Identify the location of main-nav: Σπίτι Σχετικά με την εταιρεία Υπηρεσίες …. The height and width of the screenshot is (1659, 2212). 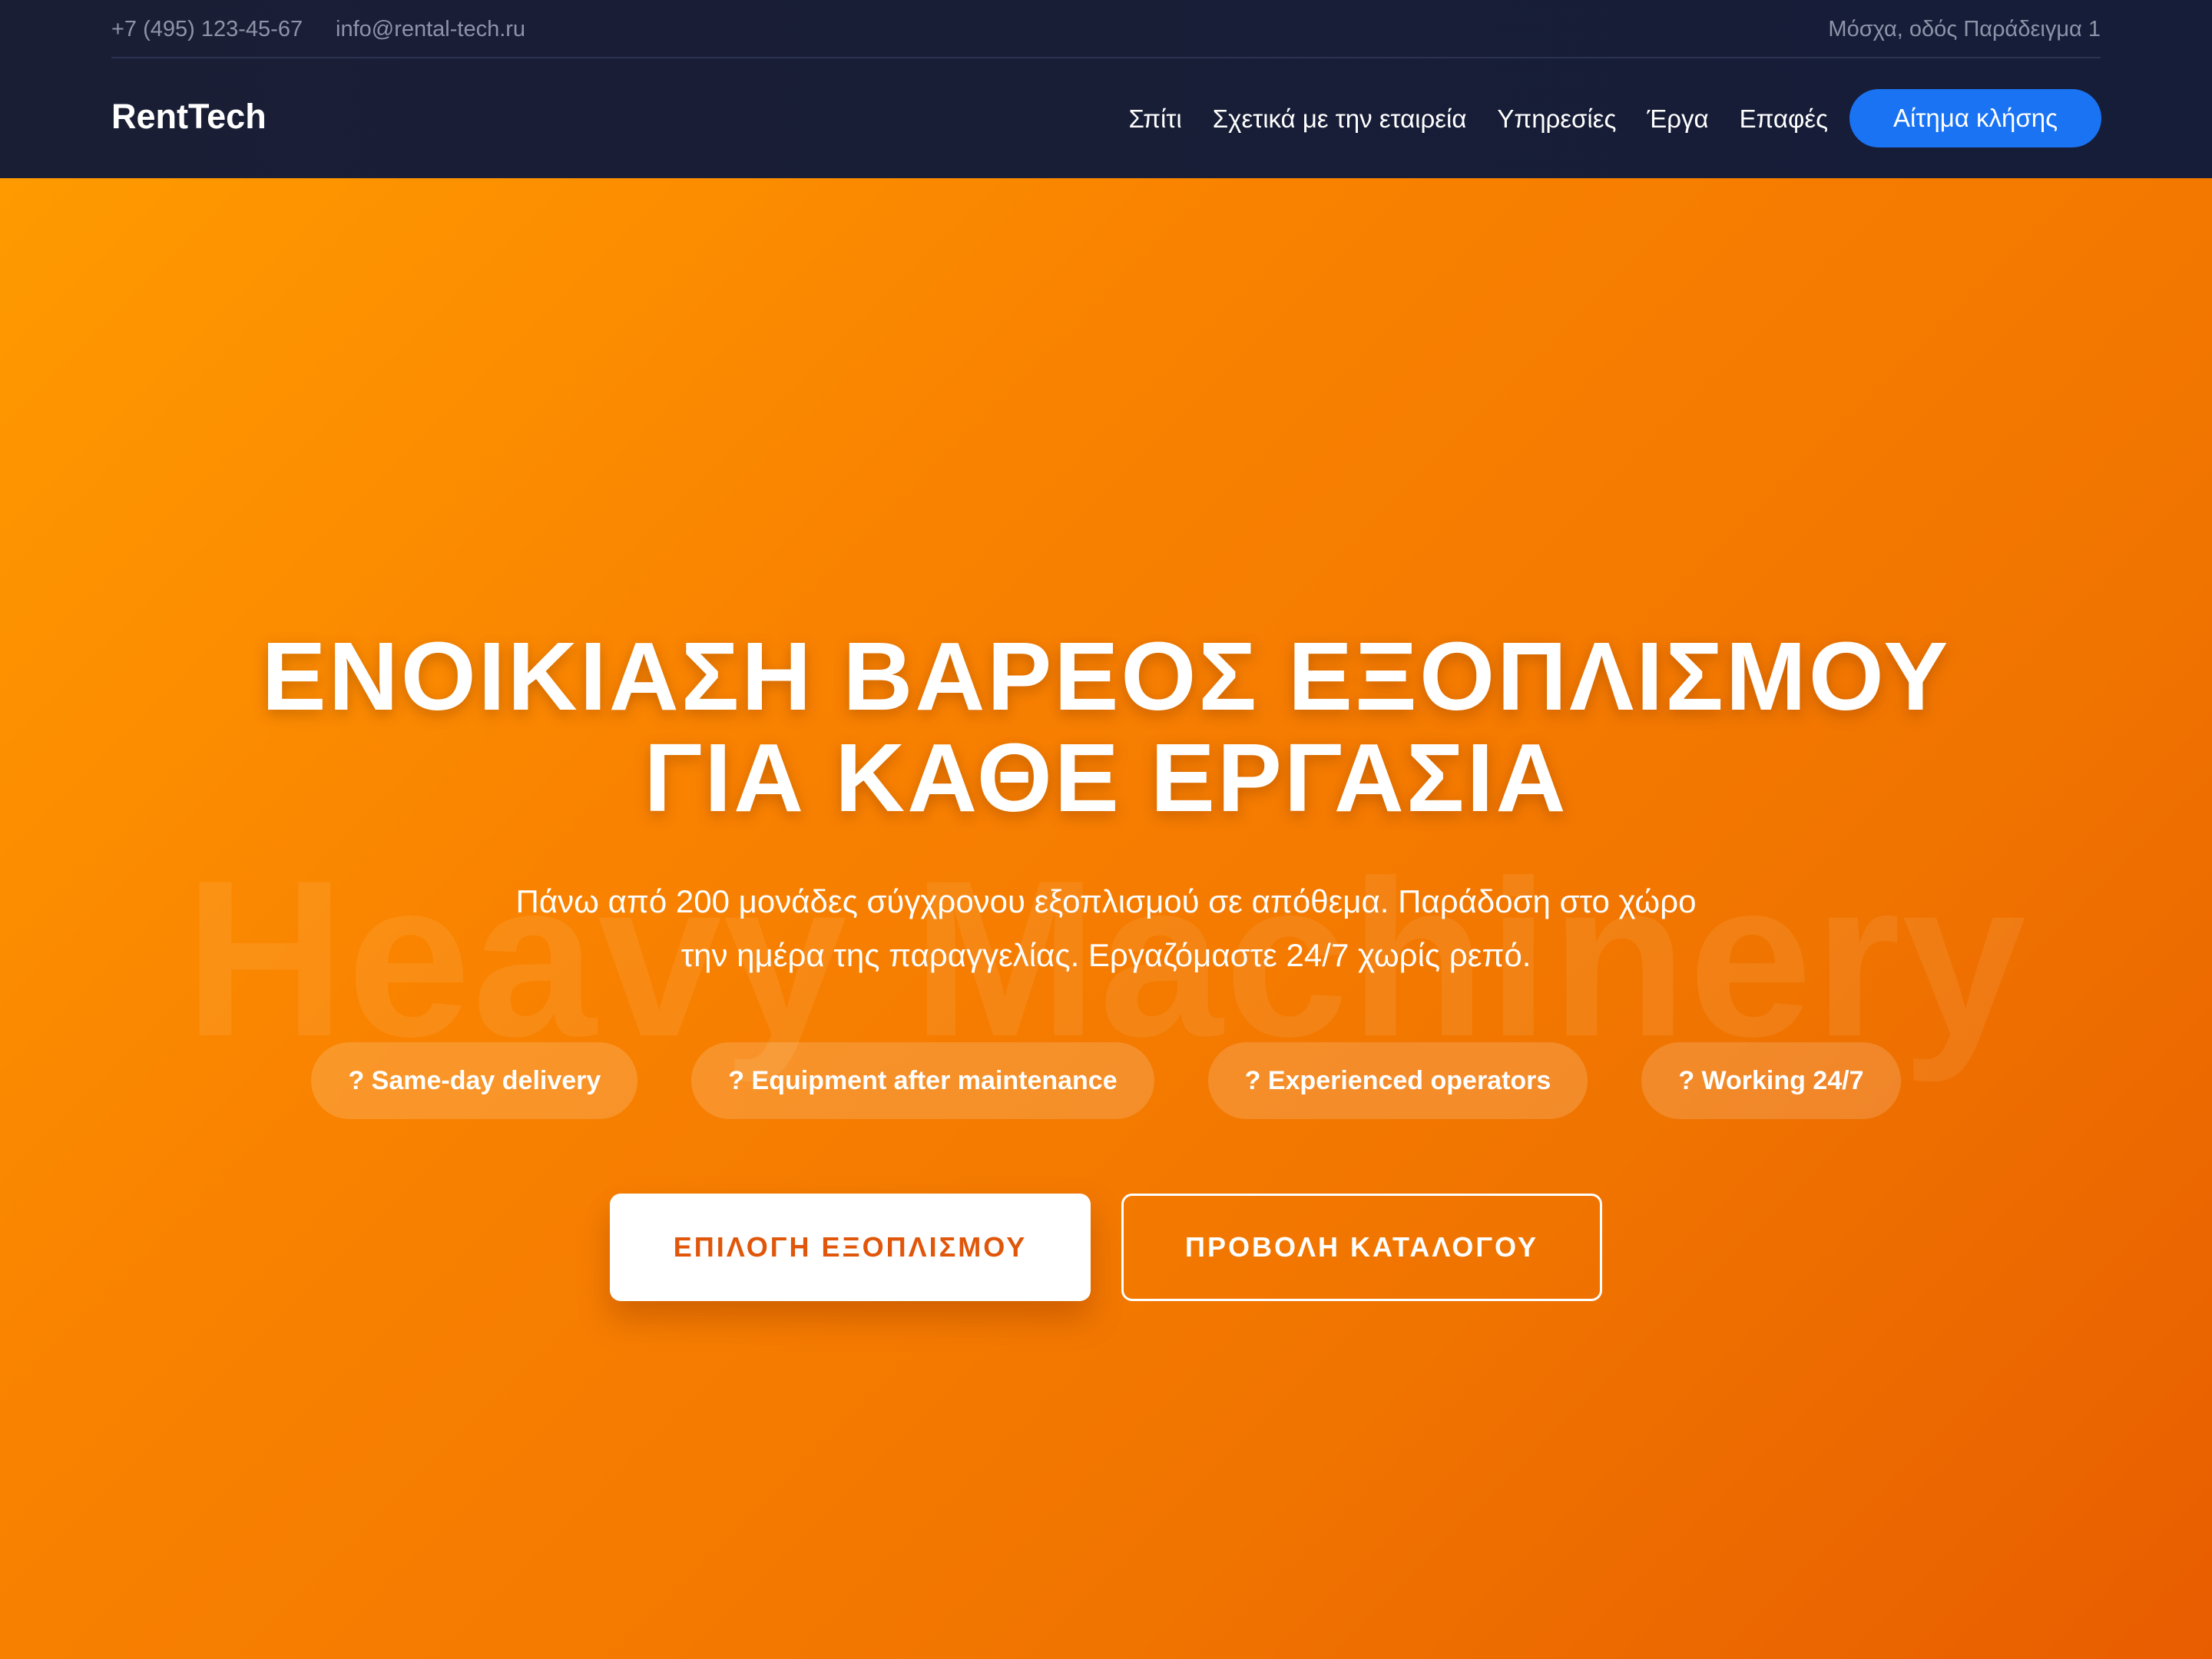
(1478, 119).